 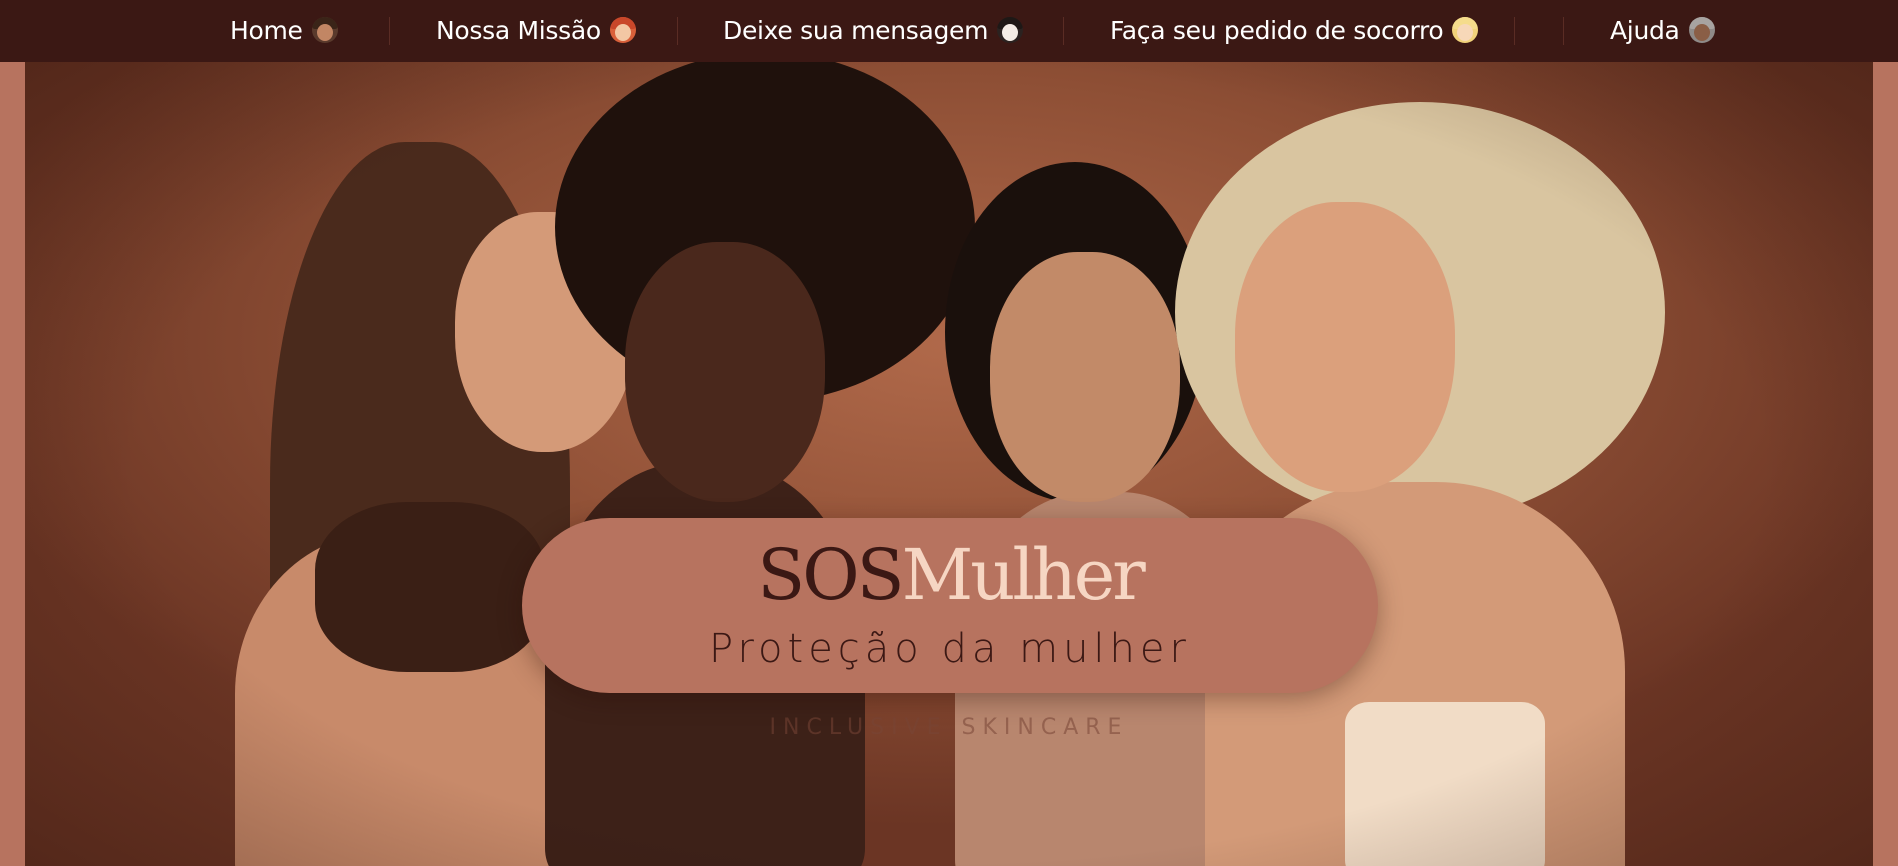 I want to click on nav-pedido-socorro: Faça seu pedido de socorro, so click(x=1294, y=30).